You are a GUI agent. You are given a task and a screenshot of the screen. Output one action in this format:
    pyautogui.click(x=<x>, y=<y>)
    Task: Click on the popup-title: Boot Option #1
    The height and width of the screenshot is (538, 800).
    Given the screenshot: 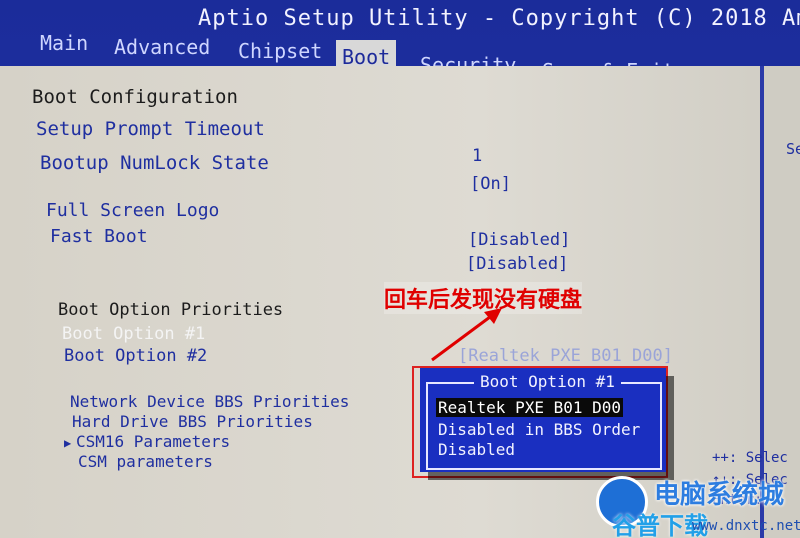 What is the action you would take?
    pyautogui.click(x=547, y=381)
    